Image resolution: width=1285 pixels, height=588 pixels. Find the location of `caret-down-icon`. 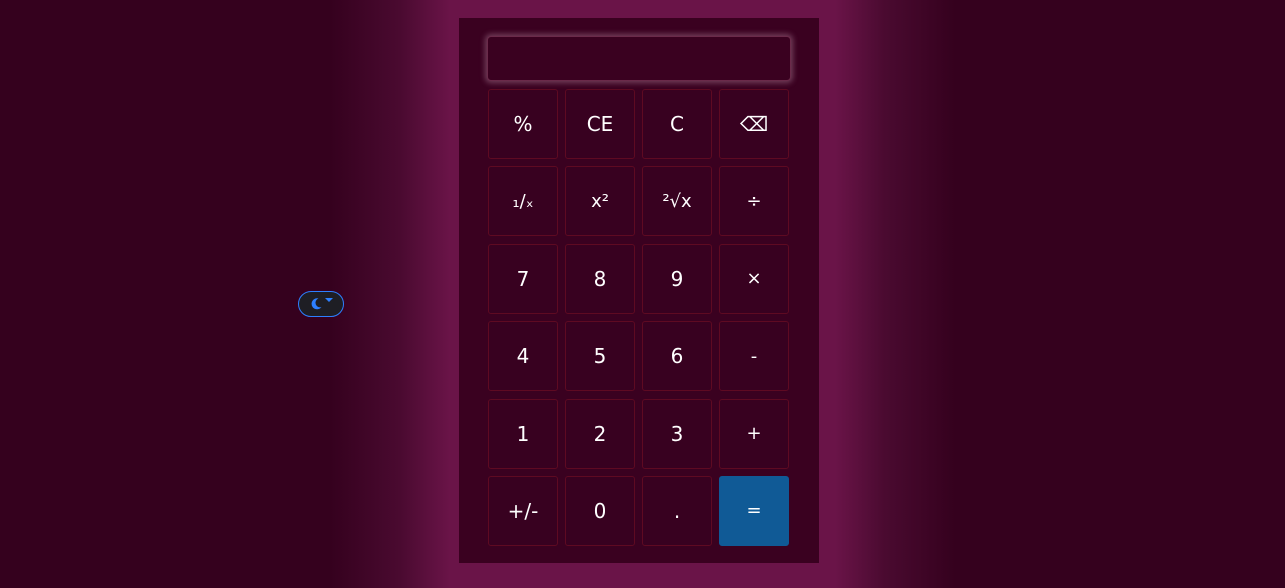

caret-down-icon is located at coordinates (329, 300).